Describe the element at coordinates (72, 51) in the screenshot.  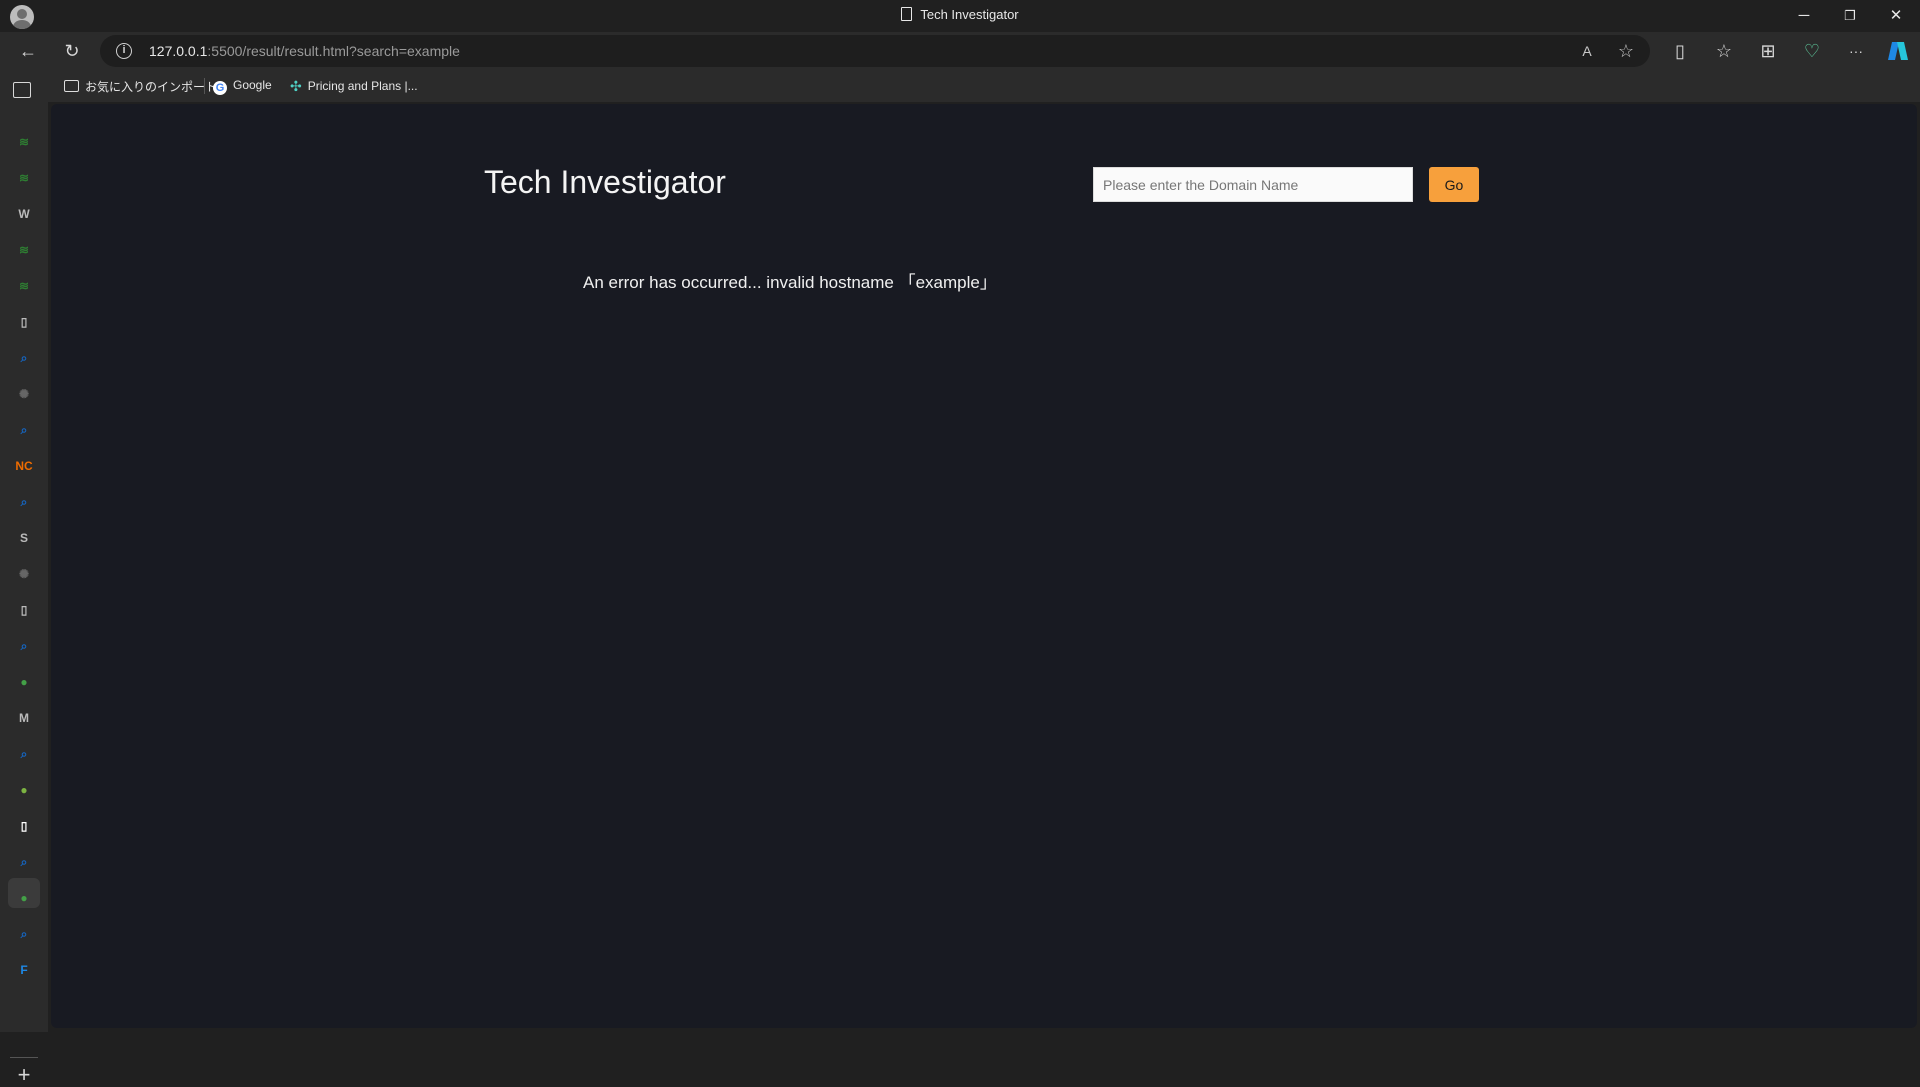
I see `refresh-button: ↻` at that location.